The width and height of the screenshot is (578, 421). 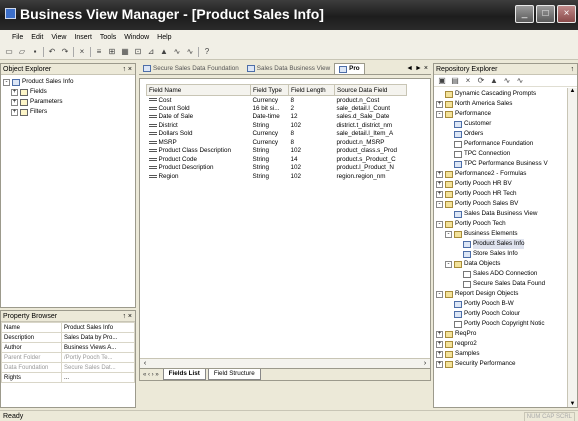 What do you see at coordinates (177, 52) in the screenshot?
I see `join-icon: ∿` at bounding box center [177, 52].